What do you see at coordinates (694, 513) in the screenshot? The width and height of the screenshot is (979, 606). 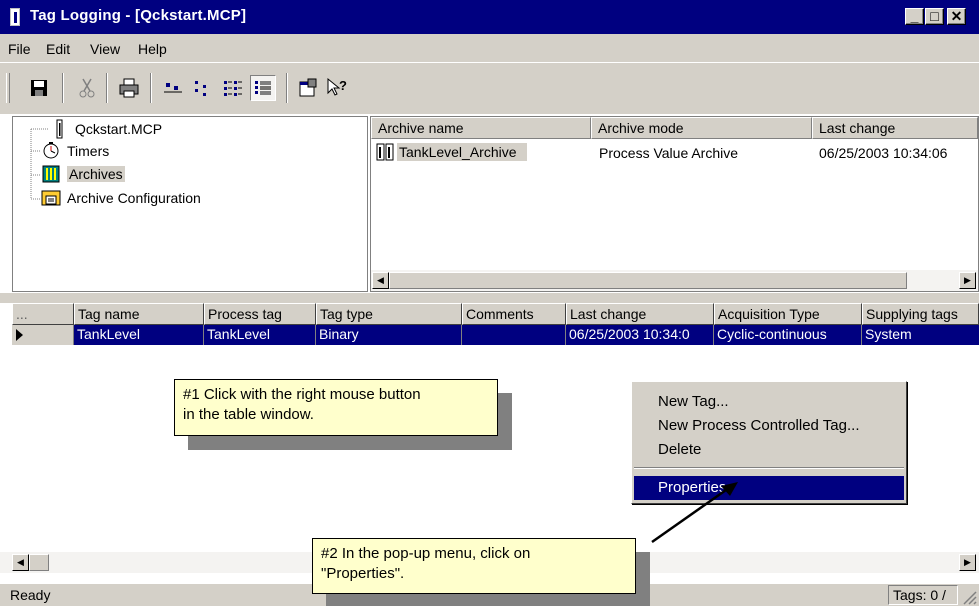 I see `pointer-arrow` at bounding box center [694, 513].